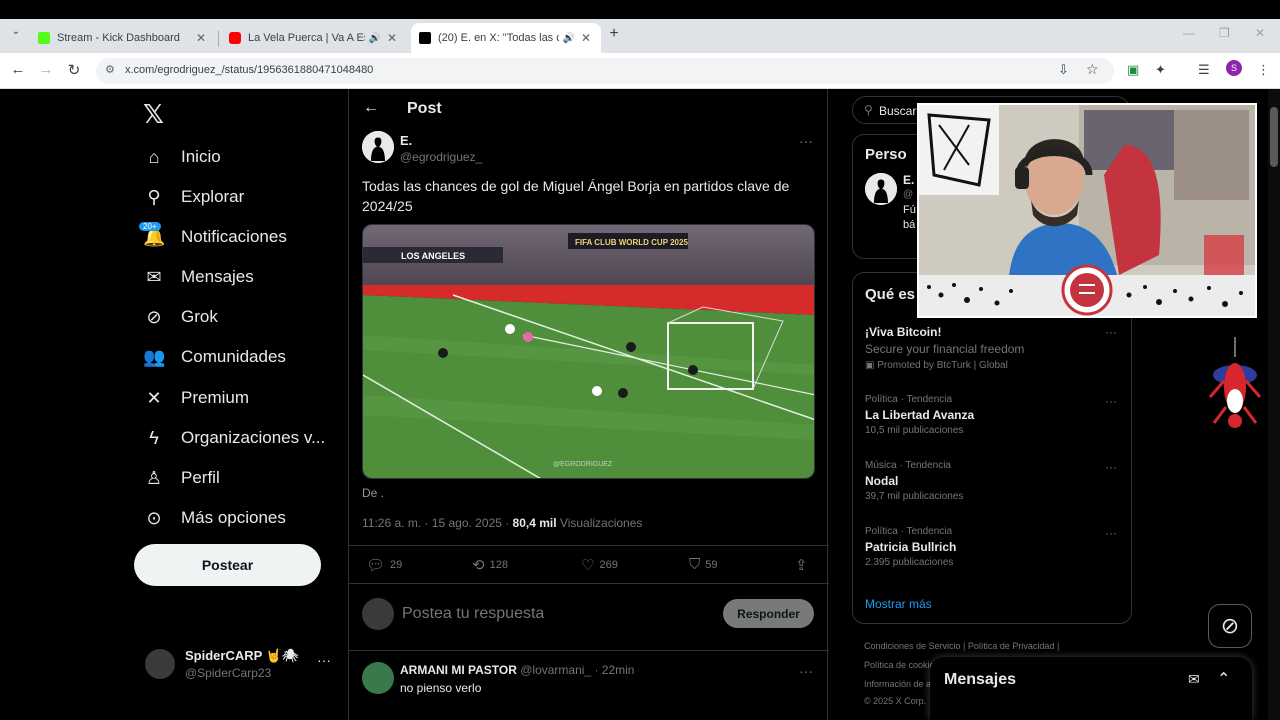 The height and width of the screenshot is (720, 1280). I want to click on suggested-avatar, so click(881, 189).